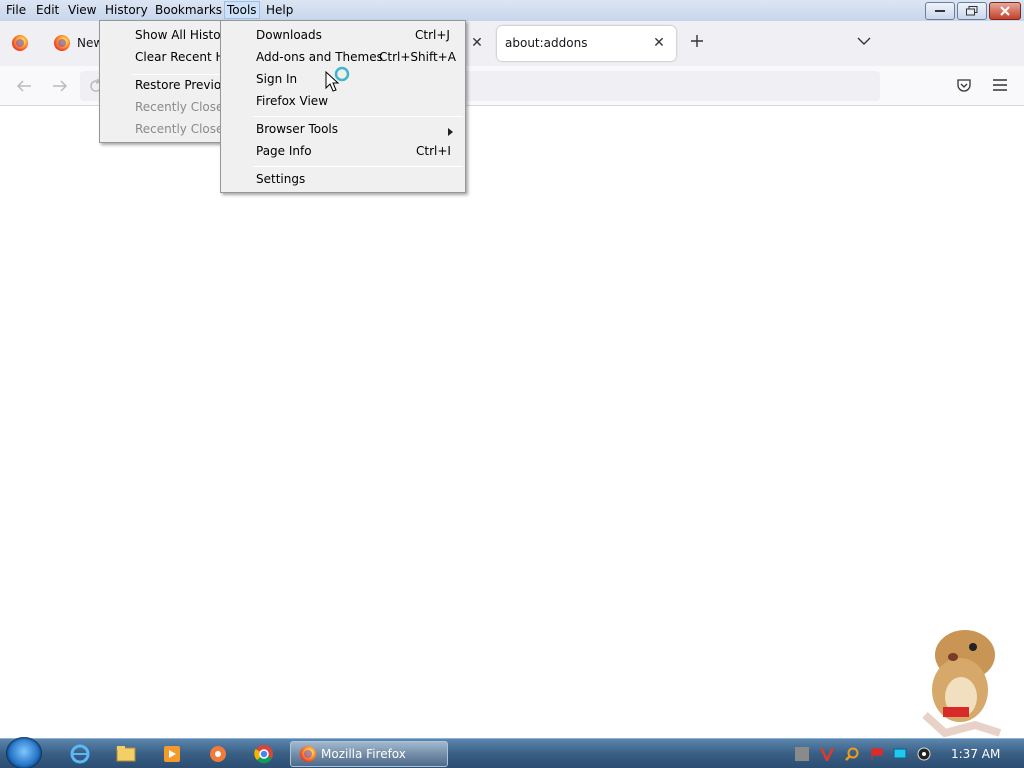 The width and height of the screenshot is (1024, 768). What do you see at coordinates (188, 10) in the screenshot?
I see `menu-bookmarks: Bookmarks` at bounding box center [188, 10].